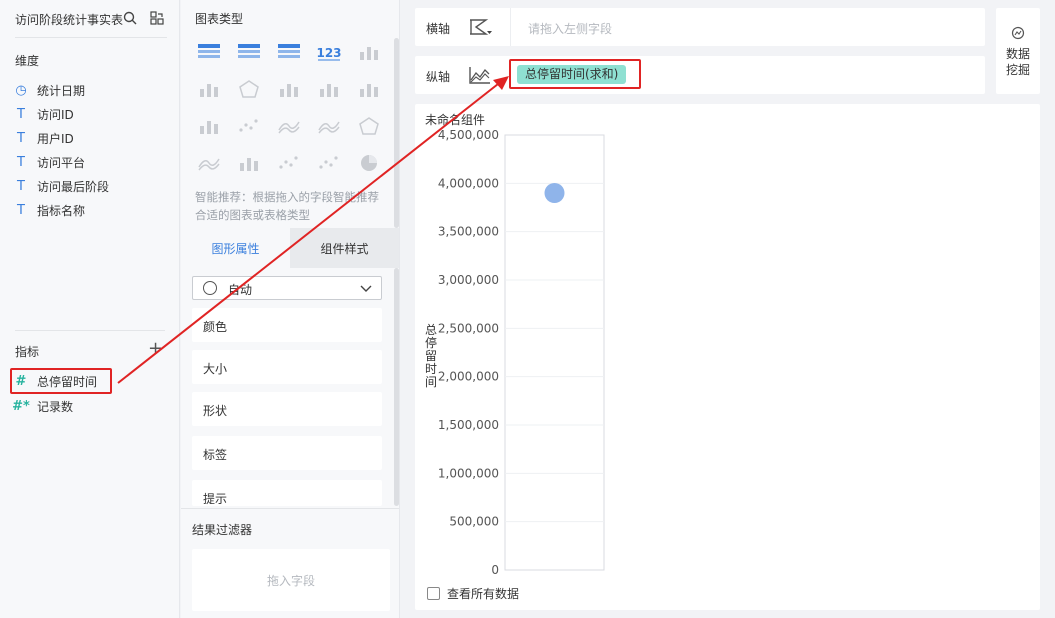 This screenshot has height=618, width=1055. I want to click on pie-icon, so click(369, 163).